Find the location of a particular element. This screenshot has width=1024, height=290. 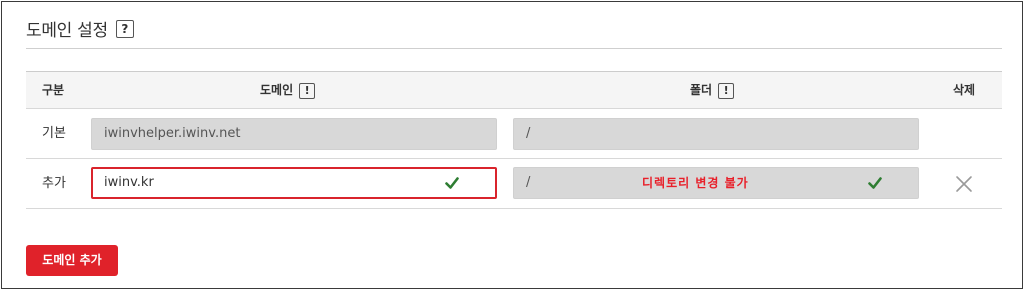

folder-field-readonly: / is located at coordinates (716, 134).